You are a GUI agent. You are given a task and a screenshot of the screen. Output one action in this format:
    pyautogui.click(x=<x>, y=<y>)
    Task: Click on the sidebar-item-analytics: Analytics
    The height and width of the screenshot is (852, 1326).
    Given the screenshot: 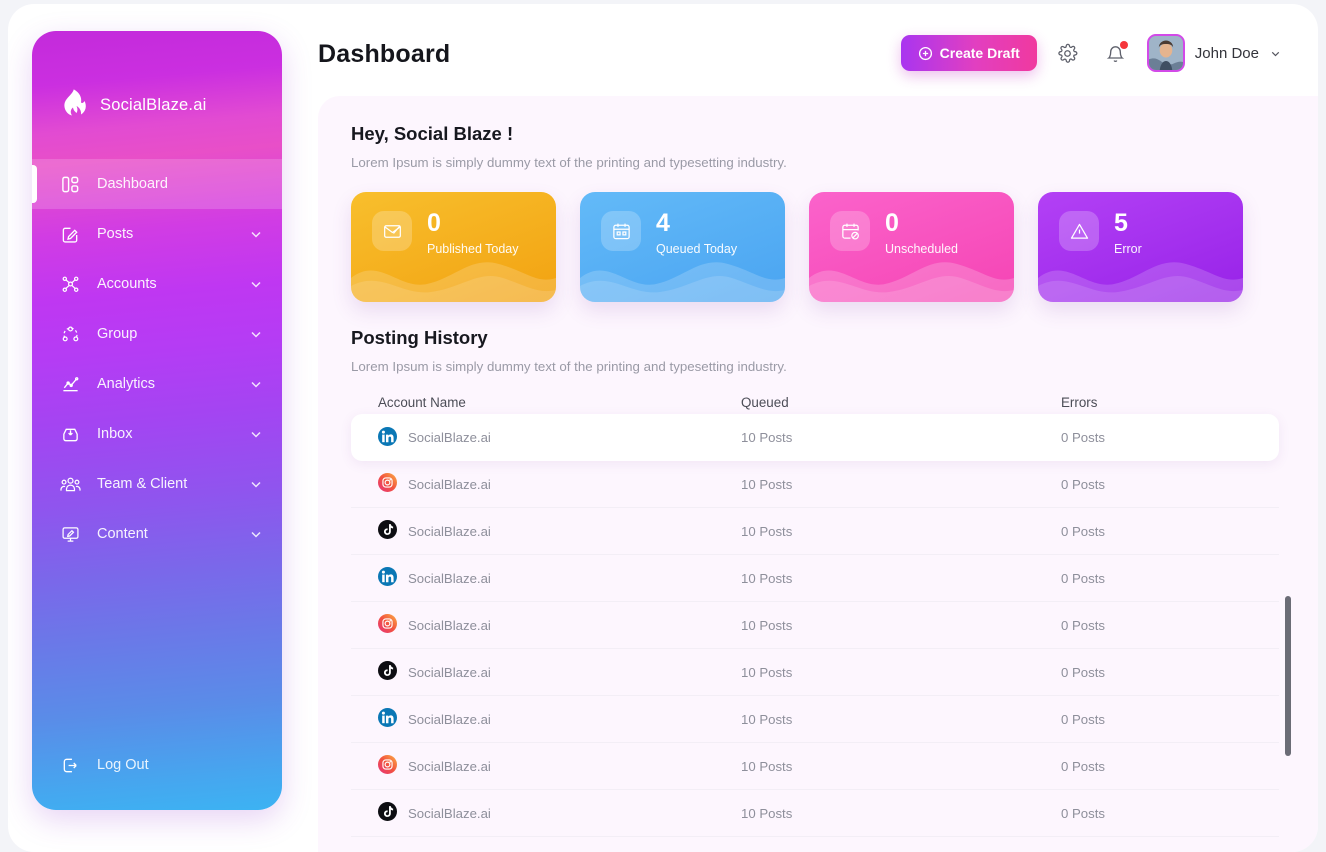 What is the action you would take?
    pyautogui.click(x=157, y=384)
    